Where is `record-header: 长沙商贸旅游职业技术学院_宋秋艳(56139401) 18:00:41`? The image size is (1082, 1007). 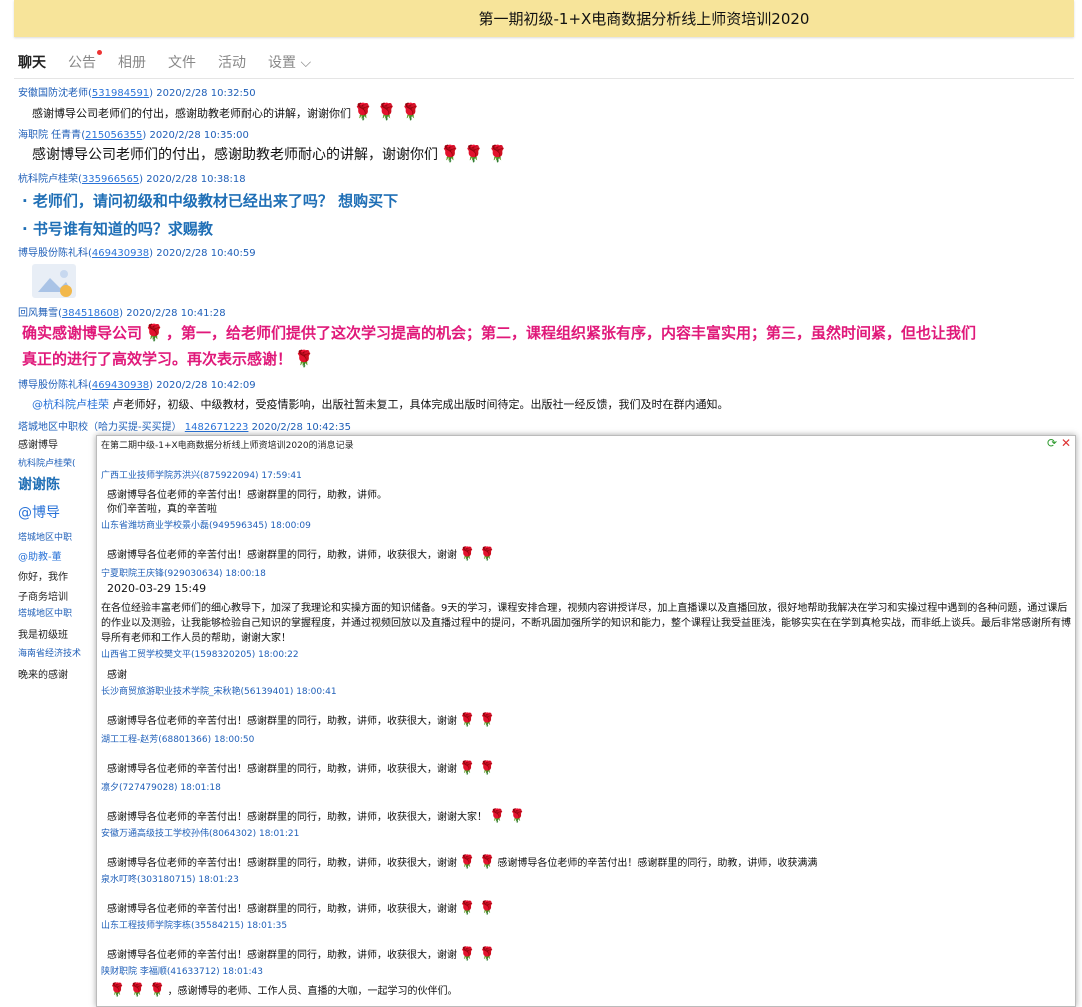 record-header: 长沙商贸旅游职业技术学院_宋秋艳(56139401) 18:00:41 is located at coordinates (219, 692).